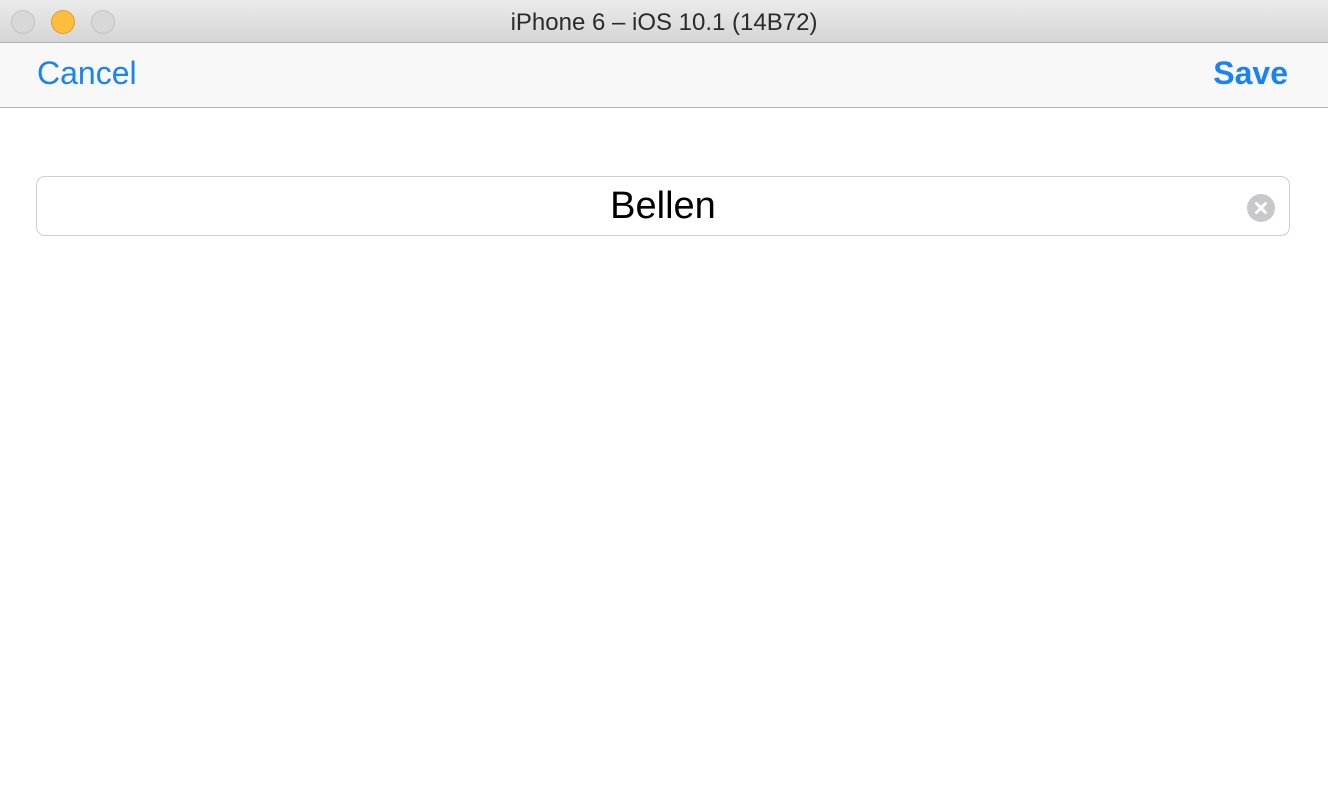 The height and width of the screenshot is (794, 1328). I want to click on navigation-bar: Cancel Save, so click(664, 75).